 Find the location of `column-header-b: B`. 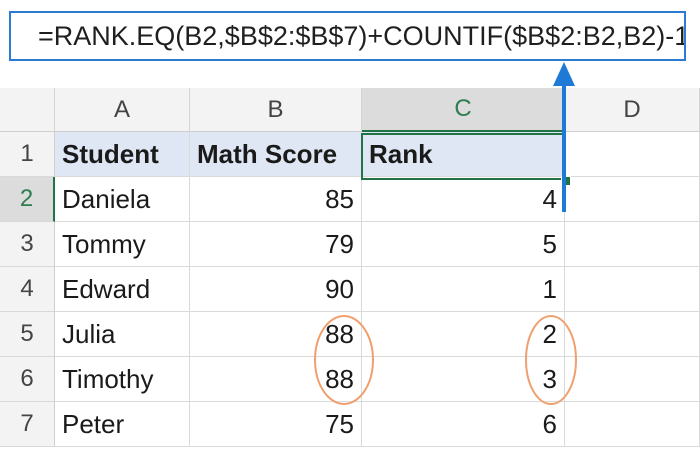

column-header-b: B is located at coordinates (276, 110).